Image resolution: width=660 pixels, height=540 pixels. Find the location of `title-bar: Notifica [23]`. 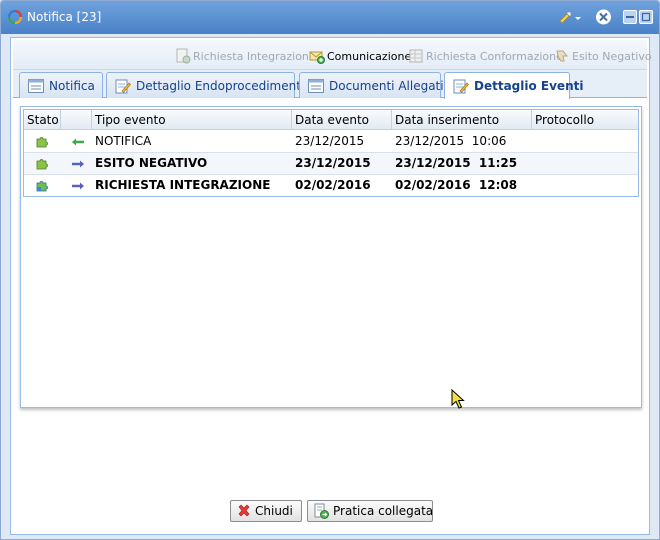

title-bar: Notifica [23] is located at coordinates (330, 17).